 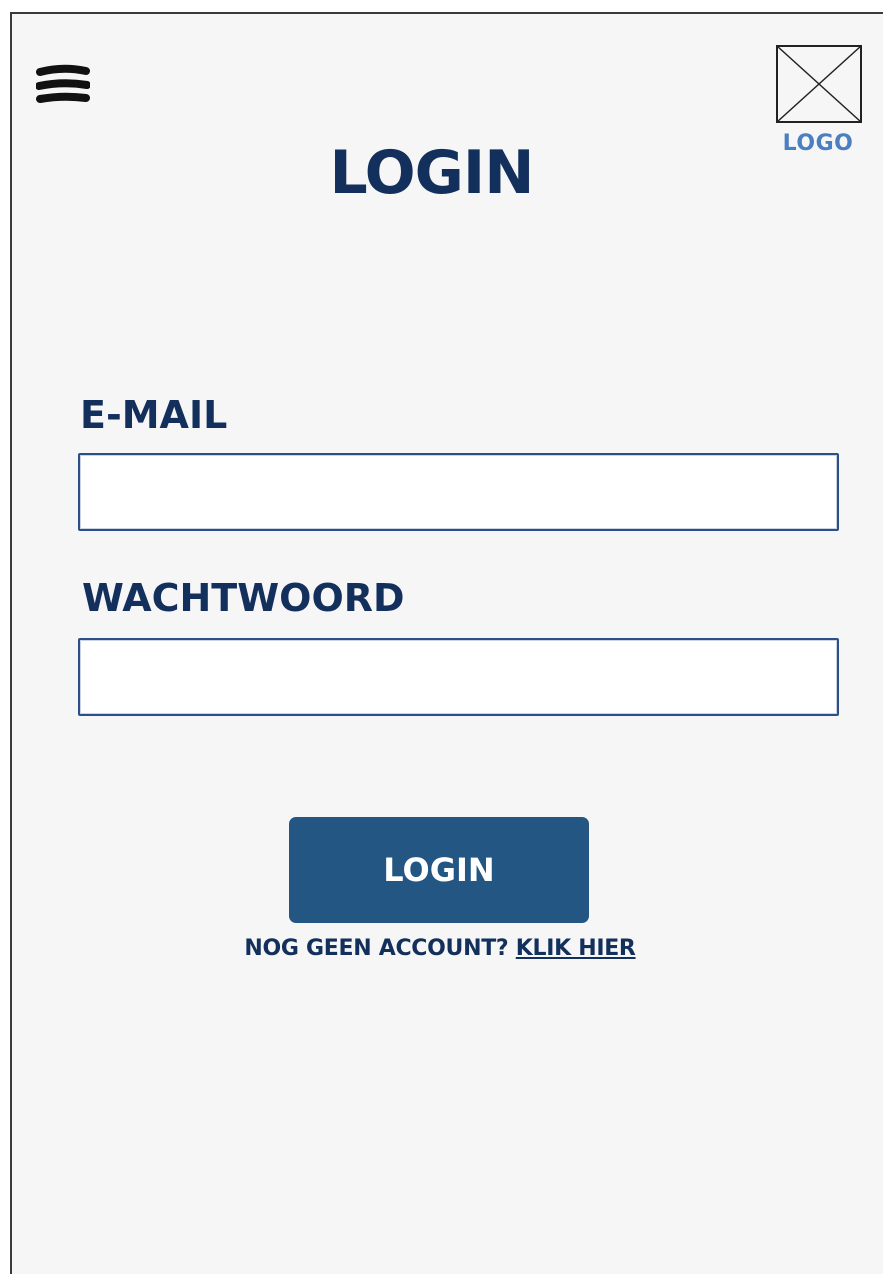 What do you see at coordinates (376, 948) in the screenshot?
I see `signup-prompt-text: NOG GEEN ACCOUNT?` at bounding box center [376, 948].